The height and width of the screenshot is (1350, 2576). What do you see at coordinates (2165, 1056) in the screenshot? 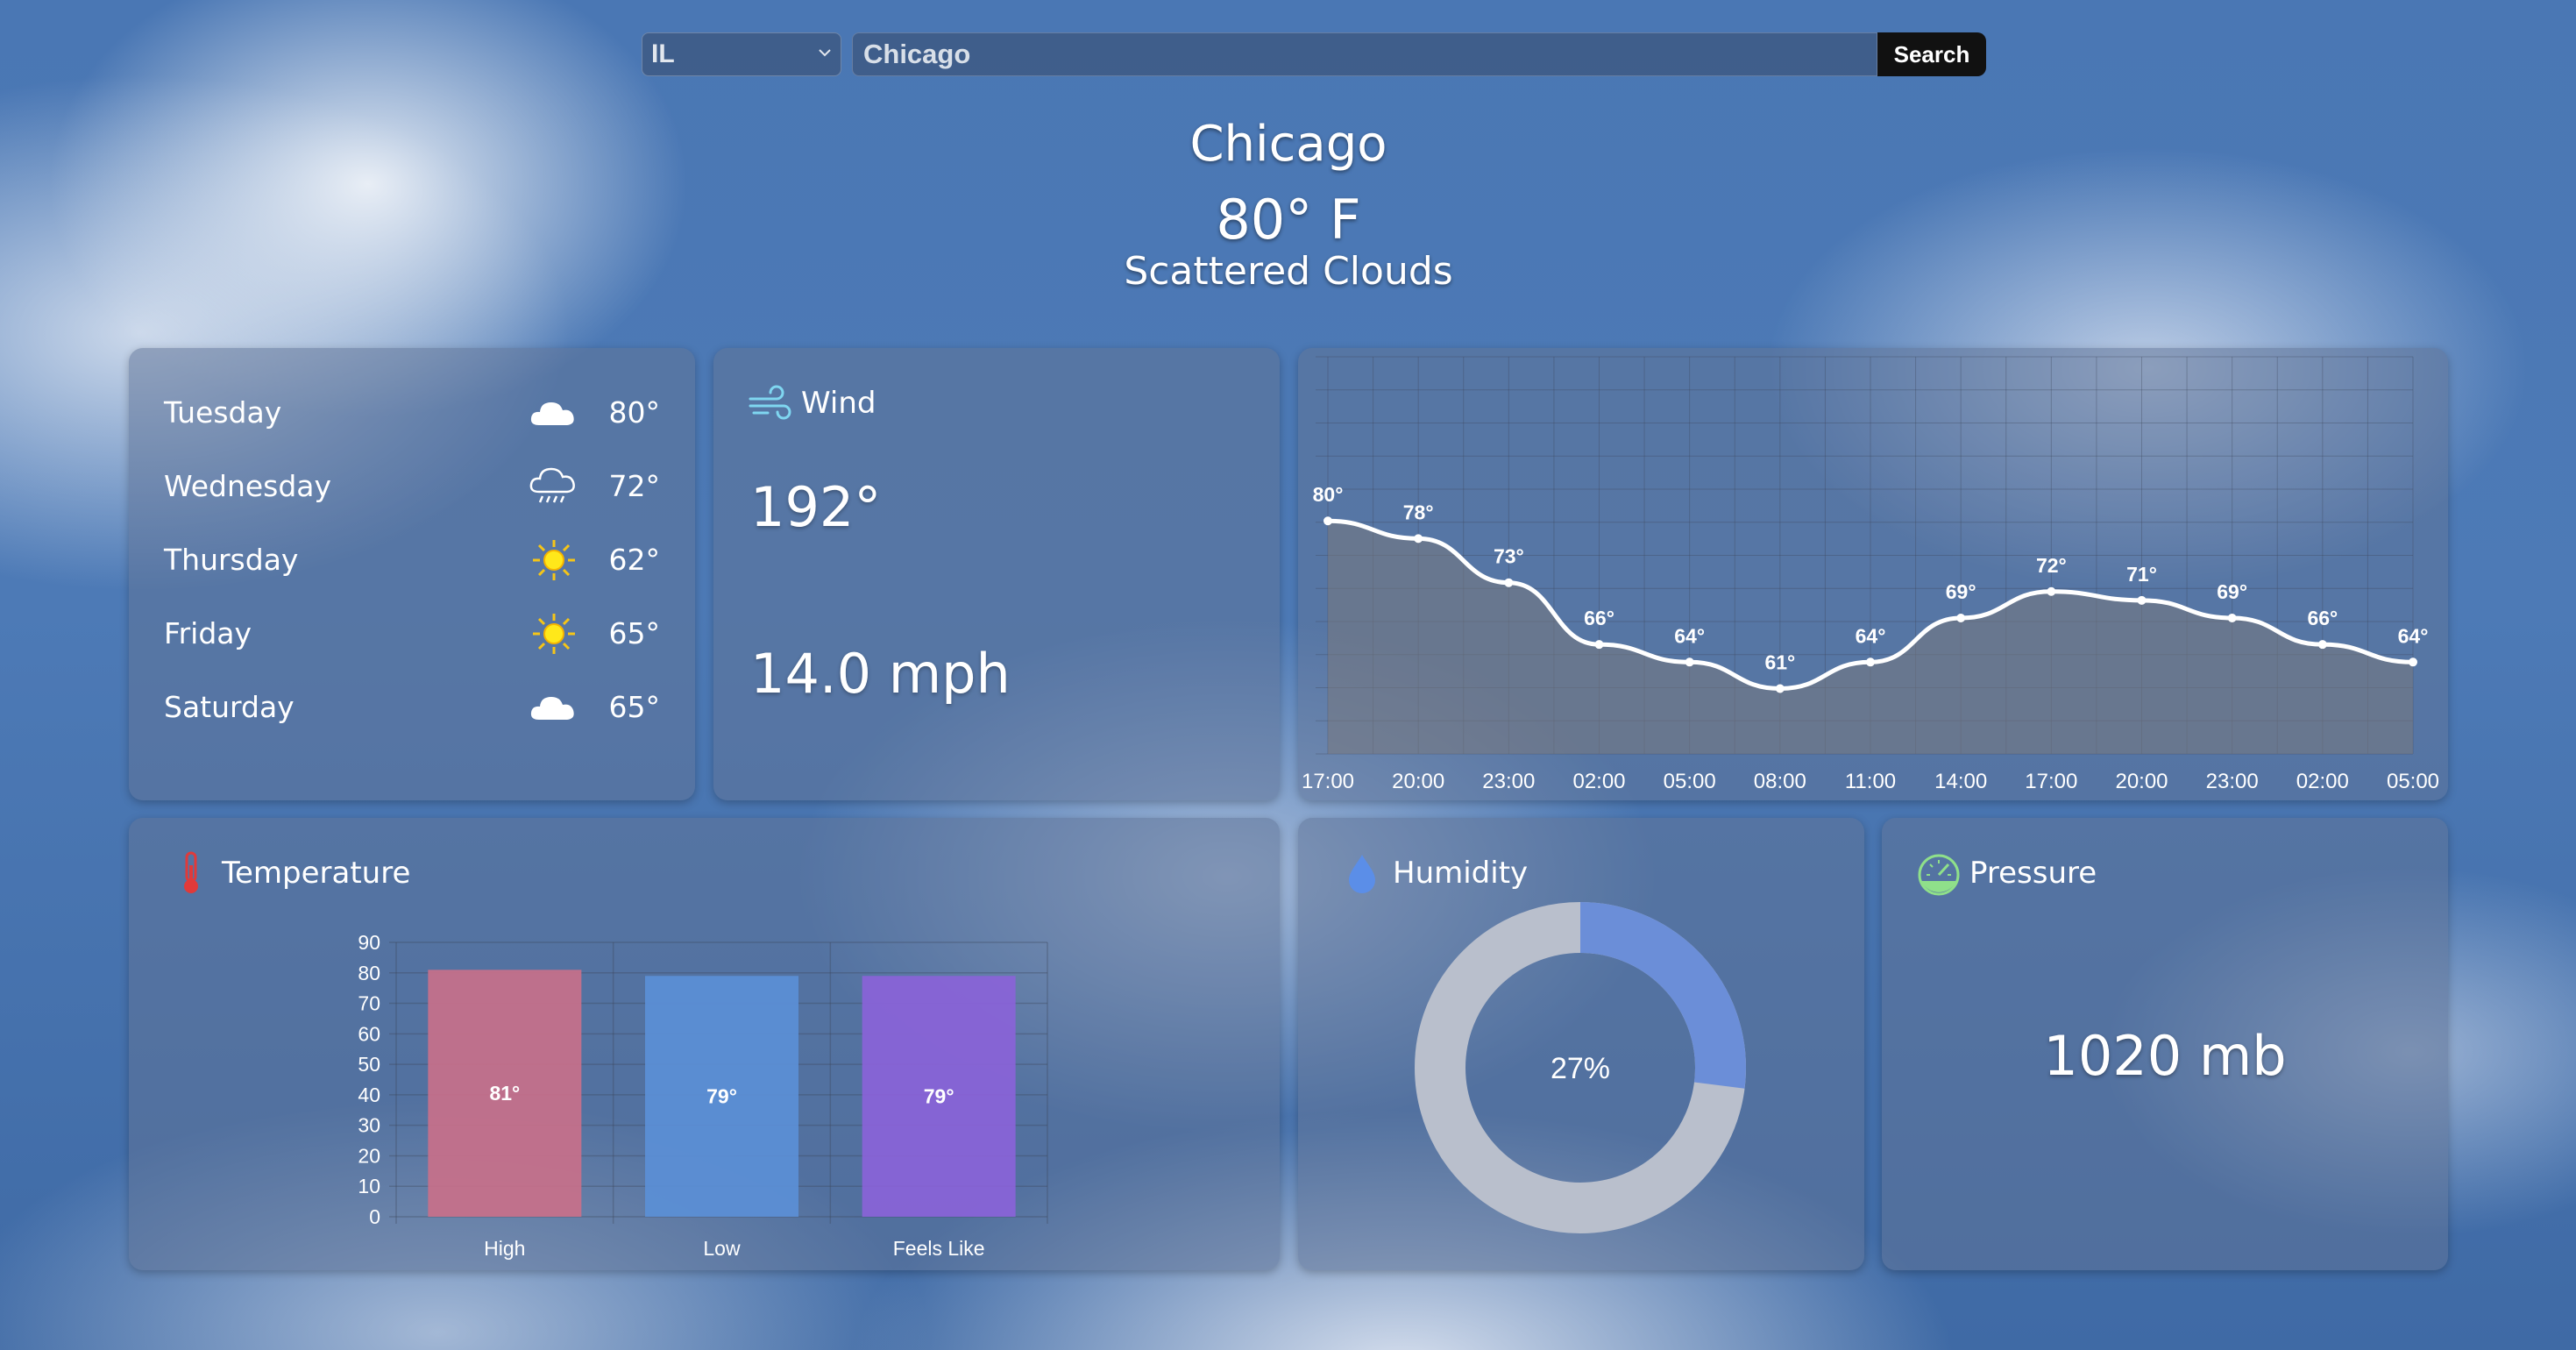
I see `pressure-value: 1020 mb` at bounding box center [2165, 1056].